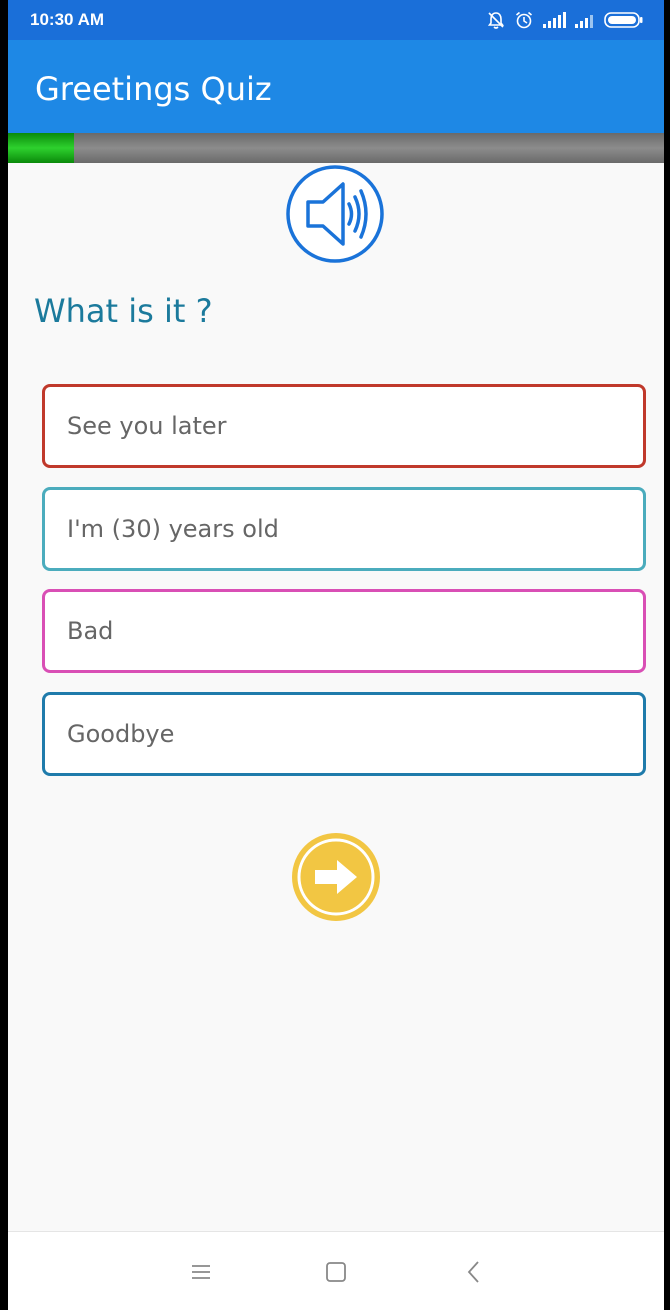 The width and height of the screenshot is (670, 1310). I want to click on progress-fill, so click(41, 148).